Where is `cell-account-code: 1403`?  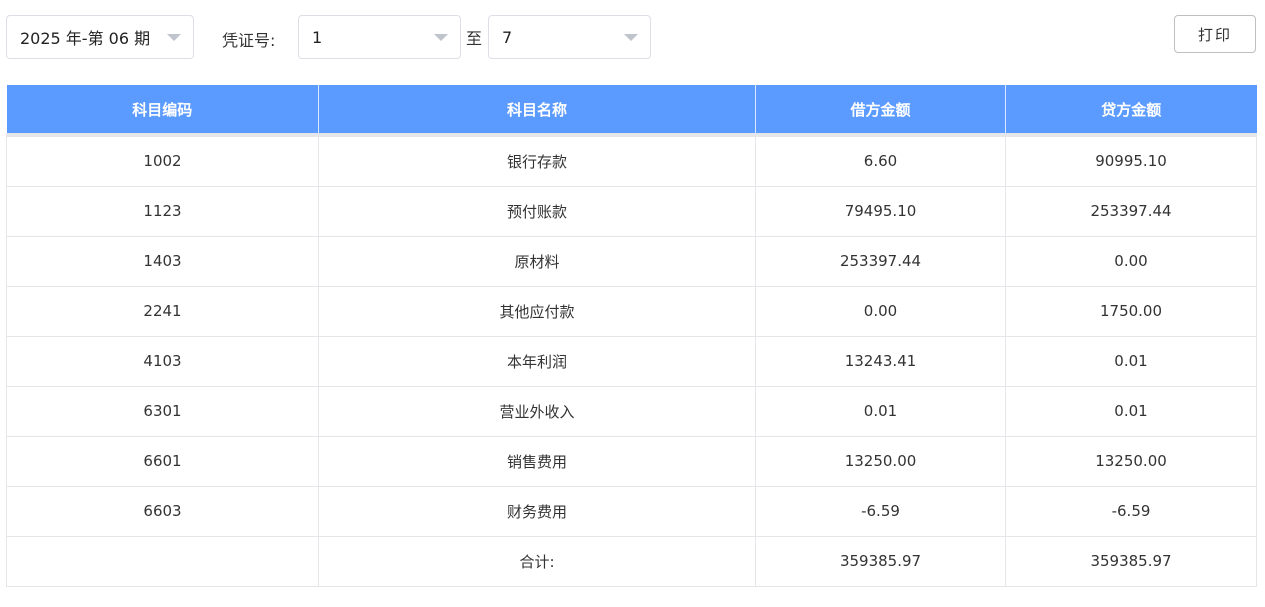 cell-account-code: 1403 is located at coordinates (162, 261).